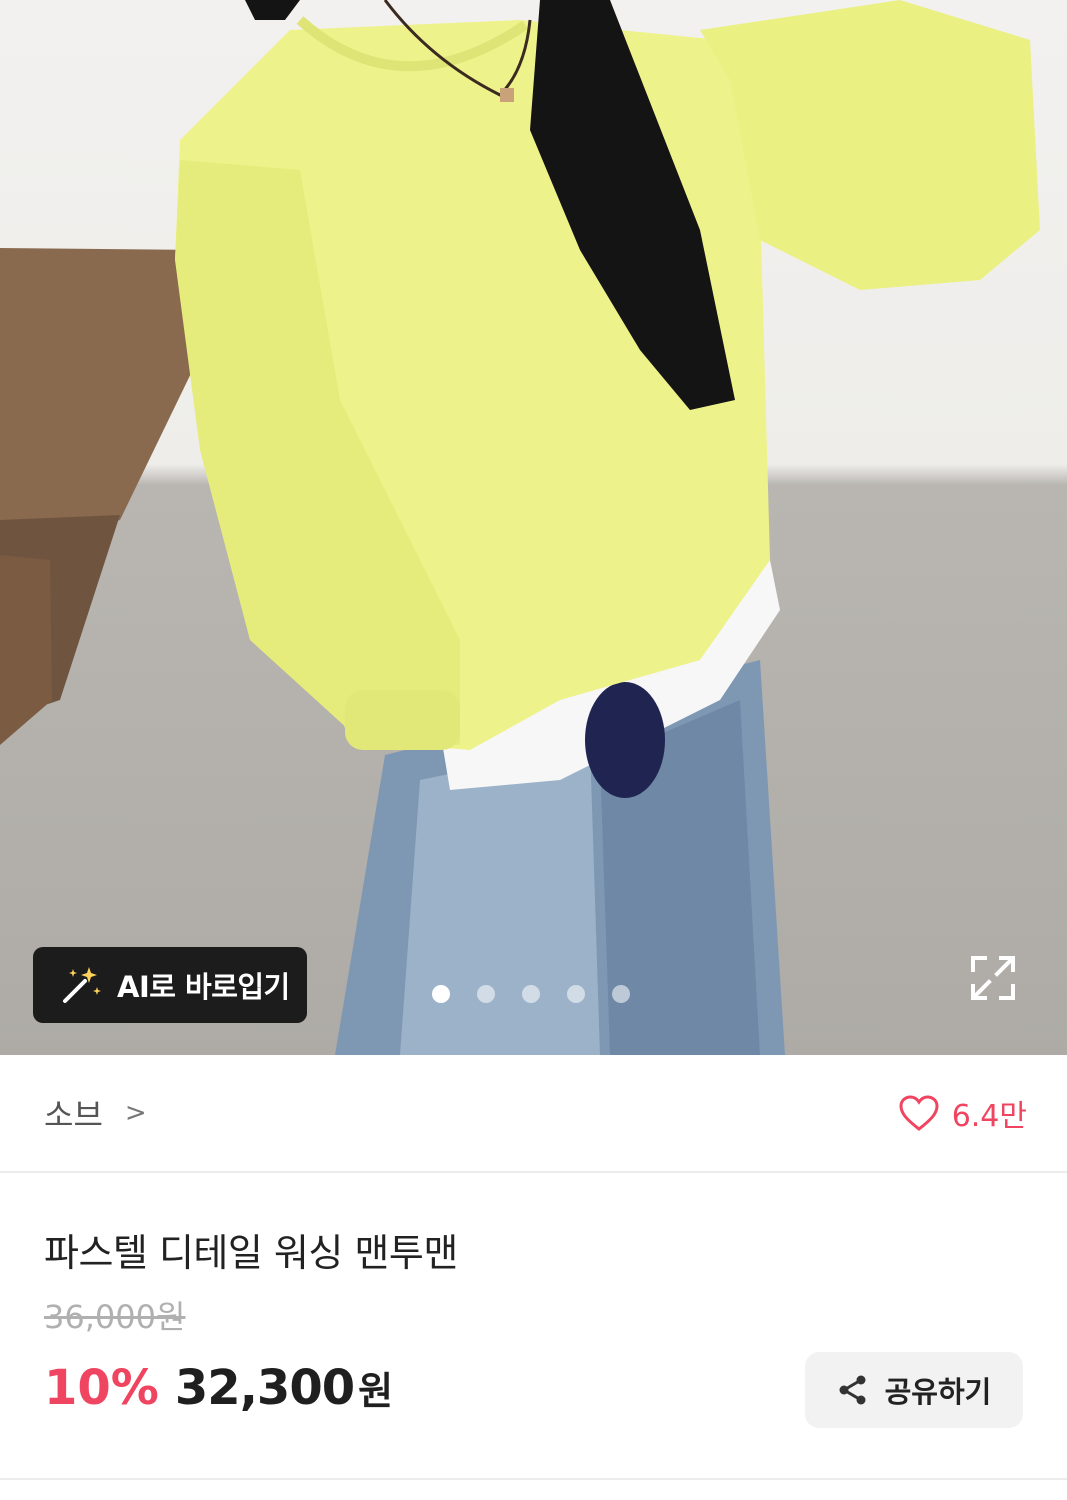 The width and height of the screenshot is (1067, 1500). What do you see at coordinates (852, 1390) in the screenshot?
I see `share-icon` at bounding box center [852, 1390].